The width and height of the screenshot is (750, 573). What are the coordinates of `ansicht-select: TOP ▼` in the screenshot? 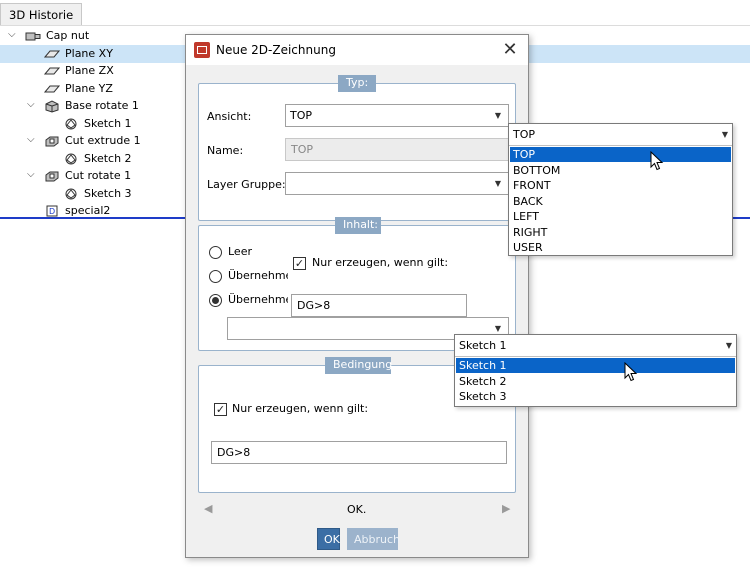 It's located at (397, 115).